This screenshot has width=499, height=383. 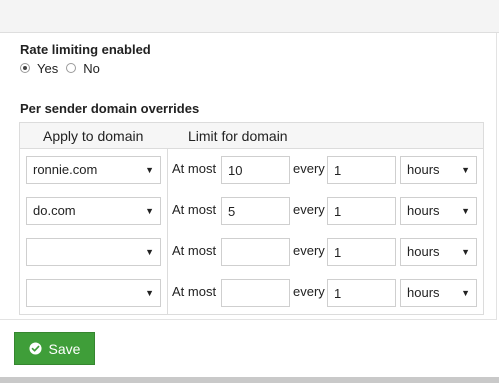 I want to click on header-limit-for-domain: Limit for domain, so click(x=238, y=136).